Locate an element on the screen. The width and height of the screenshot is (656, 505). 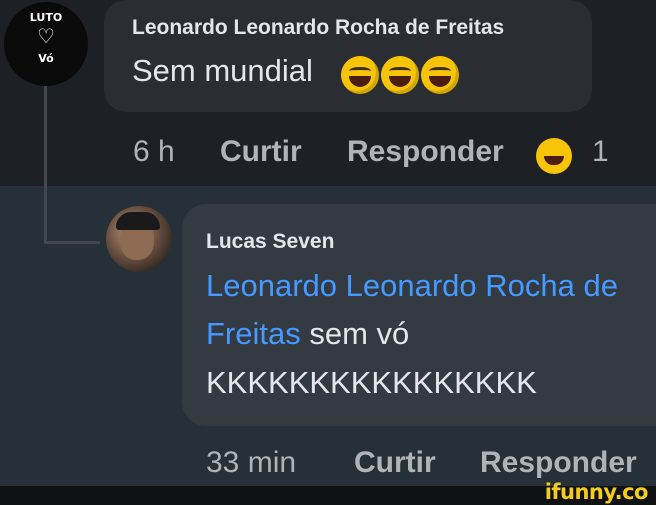
watermark-logo: ifunny.co is located at coordinates (596, 492).